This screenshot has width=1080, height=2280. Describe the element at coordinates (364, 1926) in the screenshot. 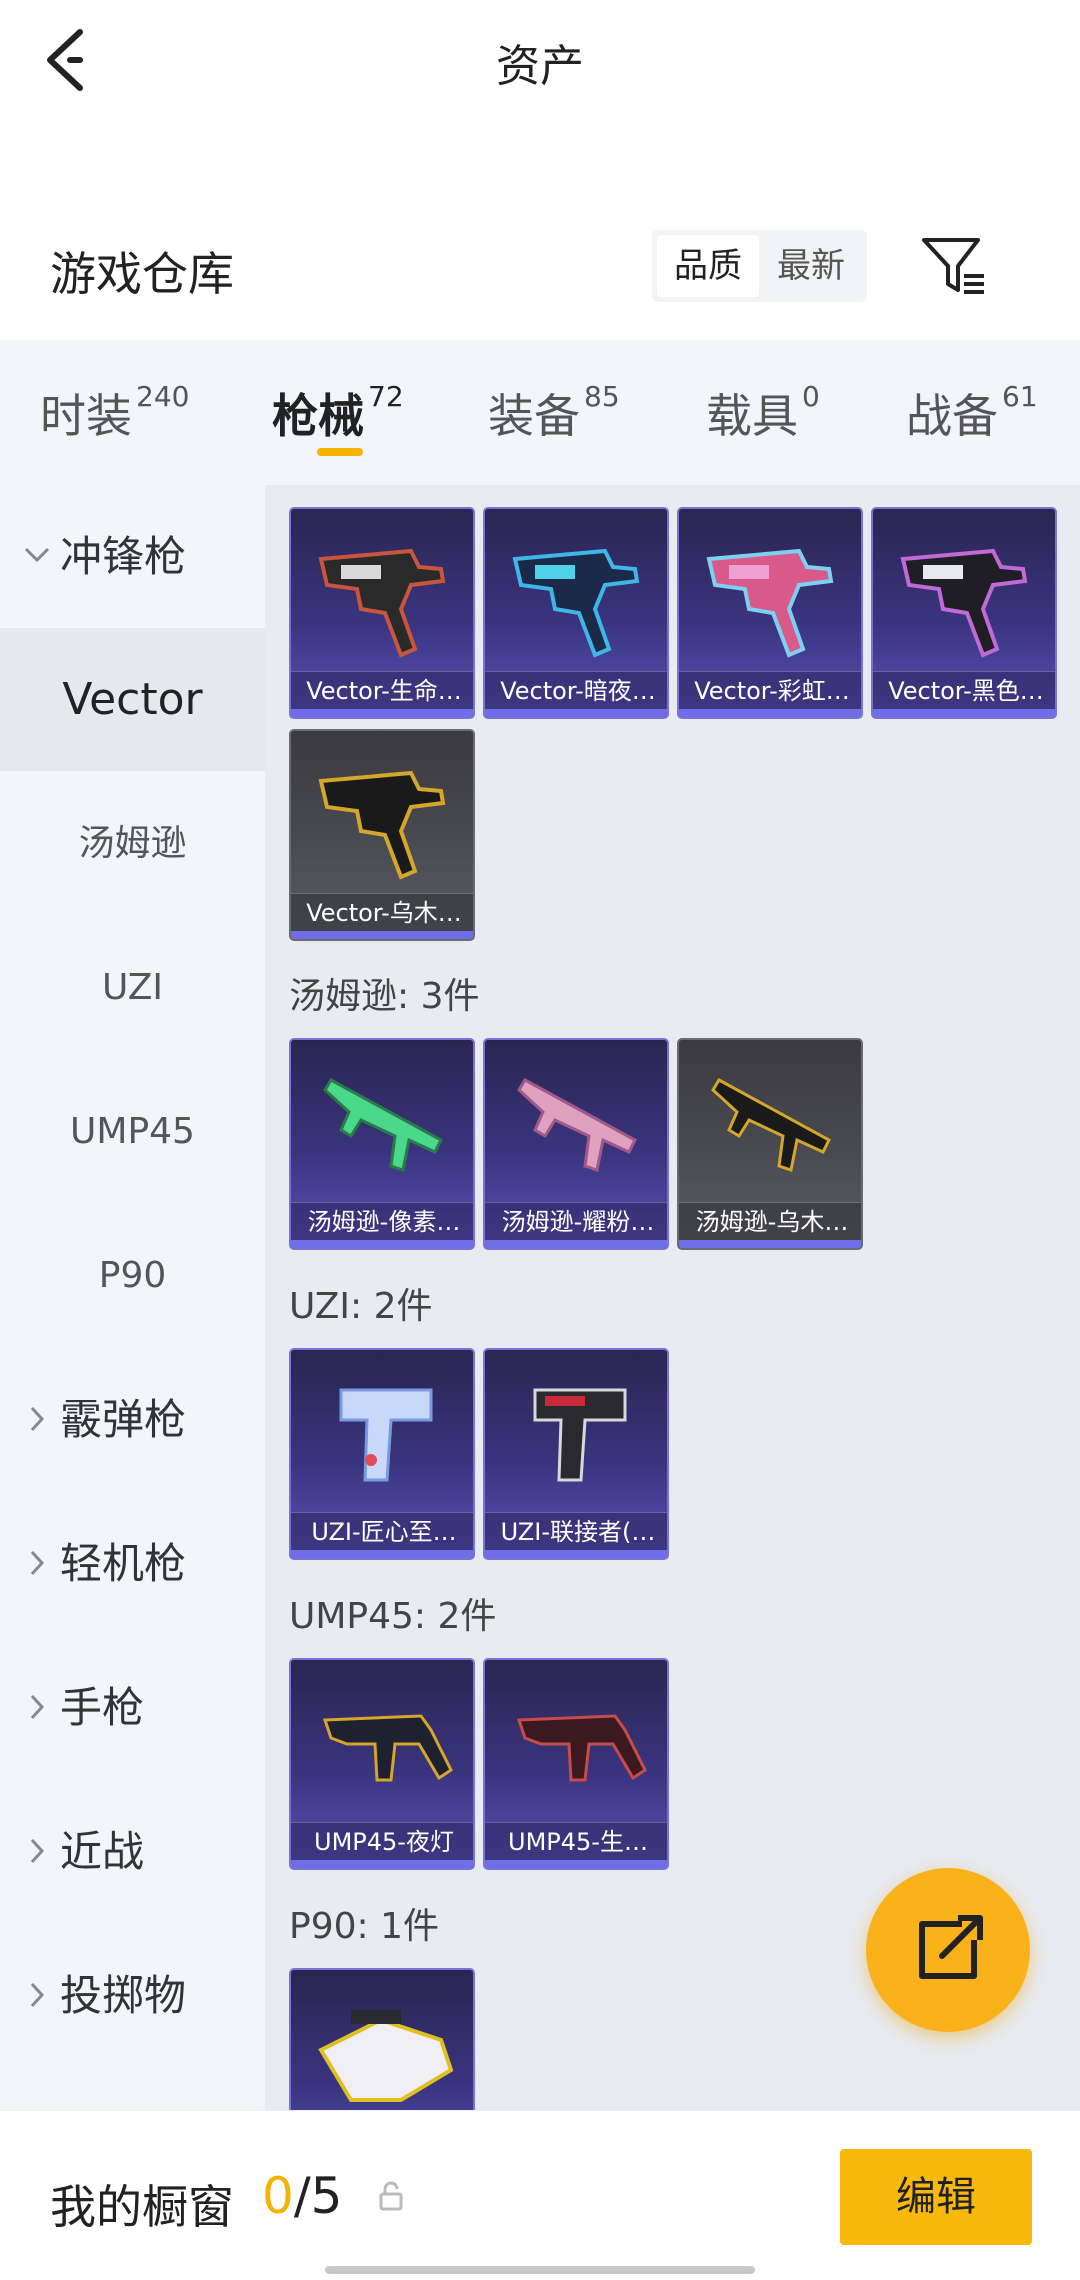

I see `section-title: P90: 1件` at that location.